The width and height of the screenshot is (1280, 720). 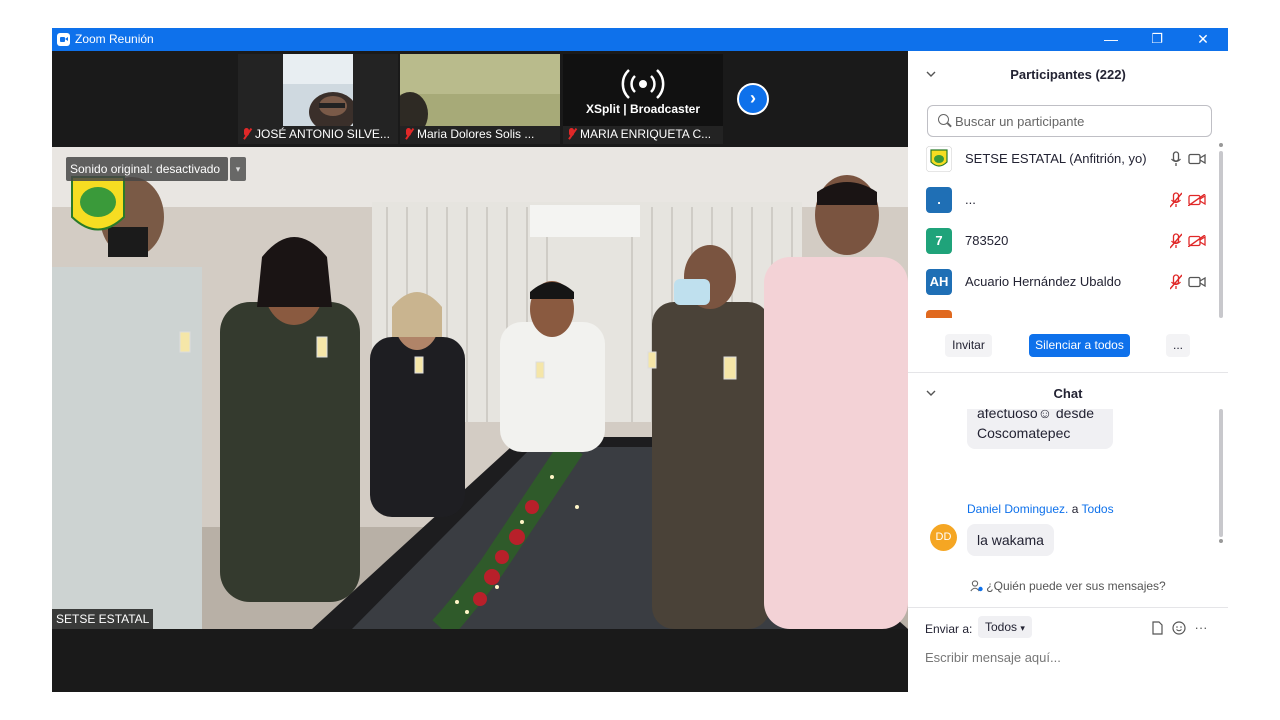 What do you see at coordinates (640, 39) in the screenshot?
I see `title-bar: Zoom Reunión — ❐ ✕` at bounding box center [640, 39].